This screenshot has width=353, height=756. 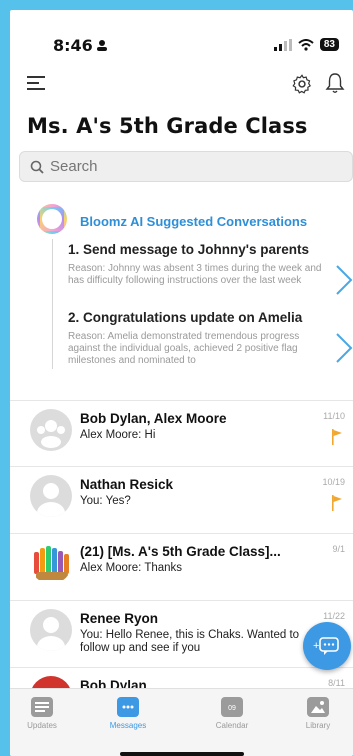 I want to click on search-input, so click(x=150, y=166).